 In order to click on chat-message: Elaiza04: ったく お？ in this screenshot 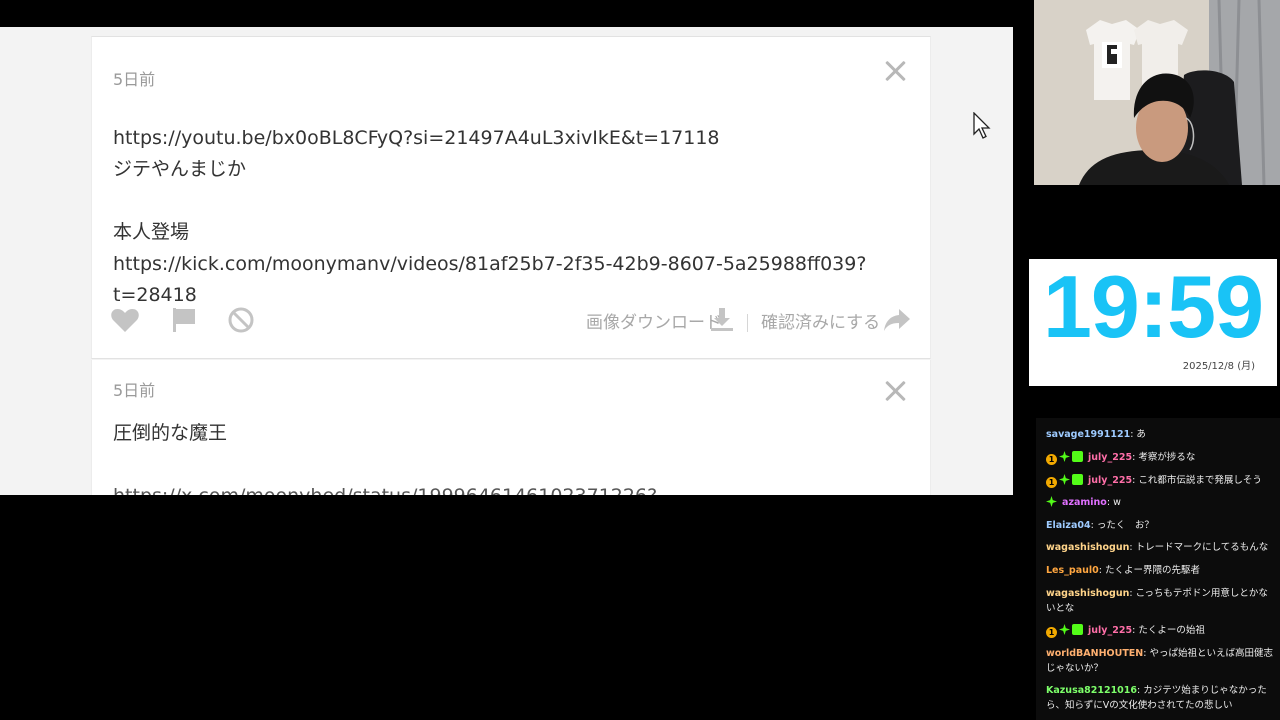, I will do `click(1100, 525)`.